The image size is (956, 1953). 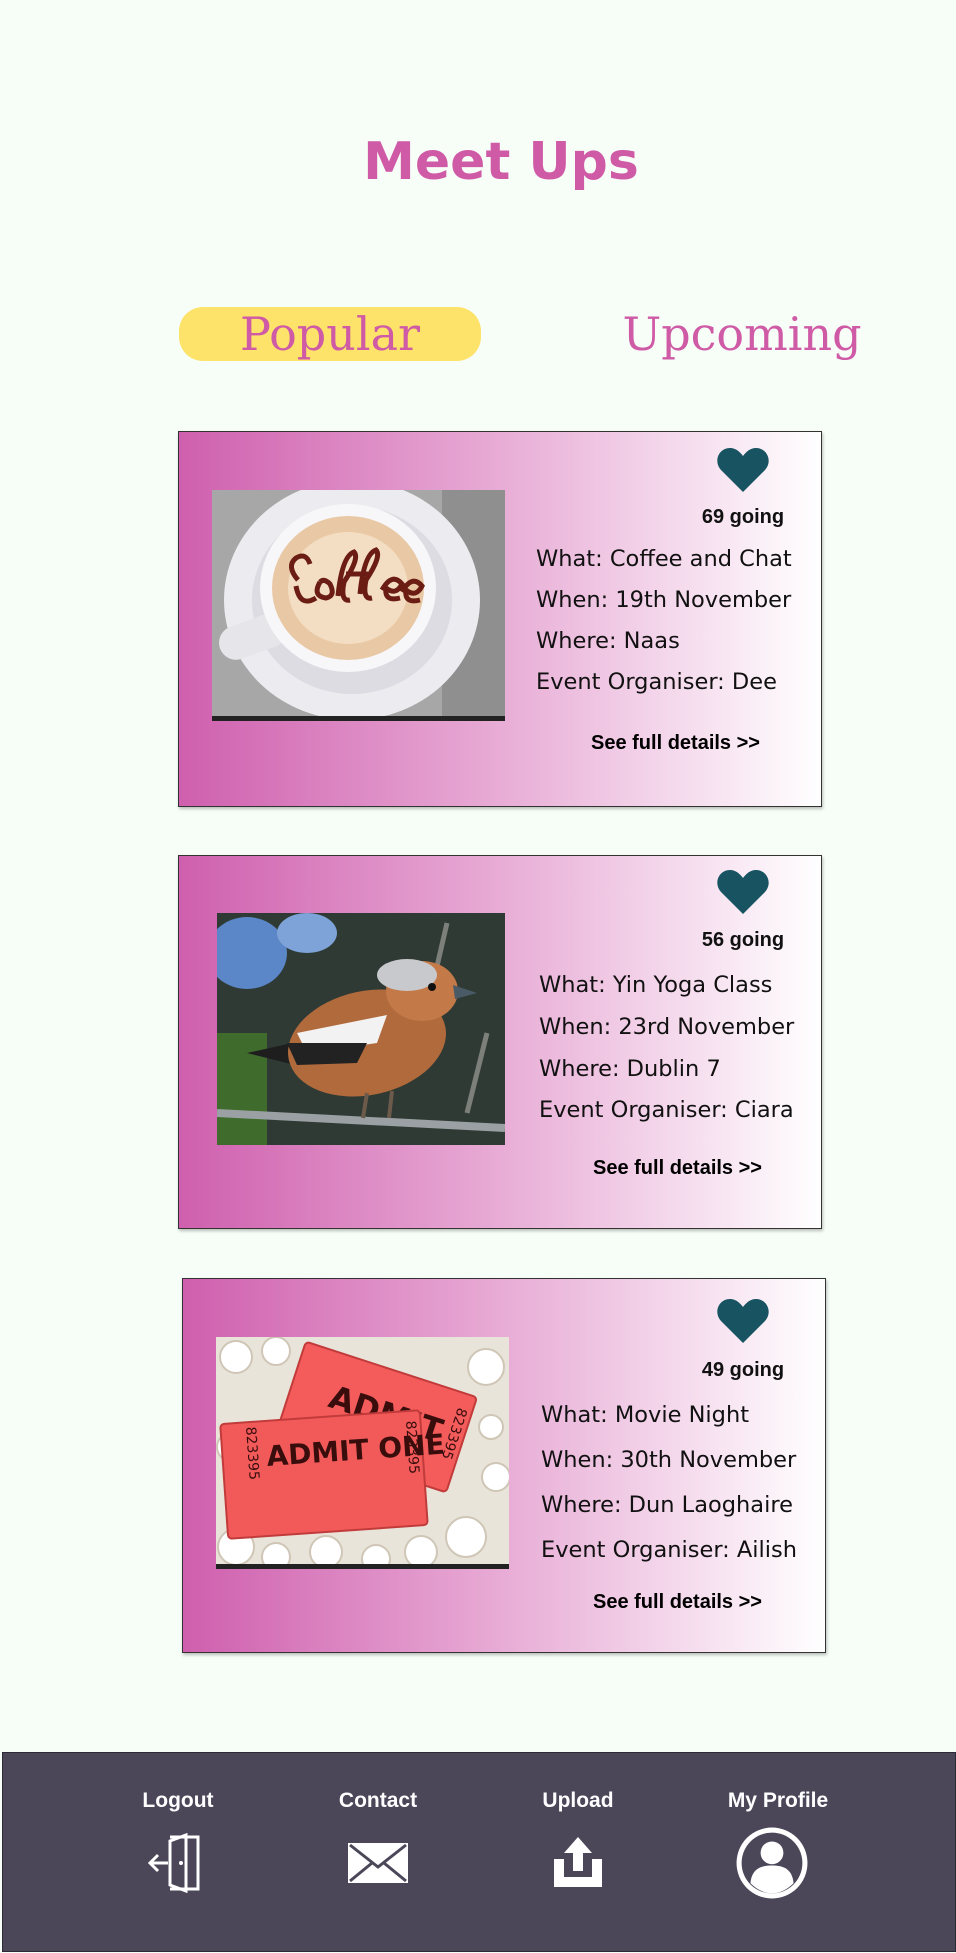 I want to click on event-when: When: 23rd November, so click(x=667, y=1027).